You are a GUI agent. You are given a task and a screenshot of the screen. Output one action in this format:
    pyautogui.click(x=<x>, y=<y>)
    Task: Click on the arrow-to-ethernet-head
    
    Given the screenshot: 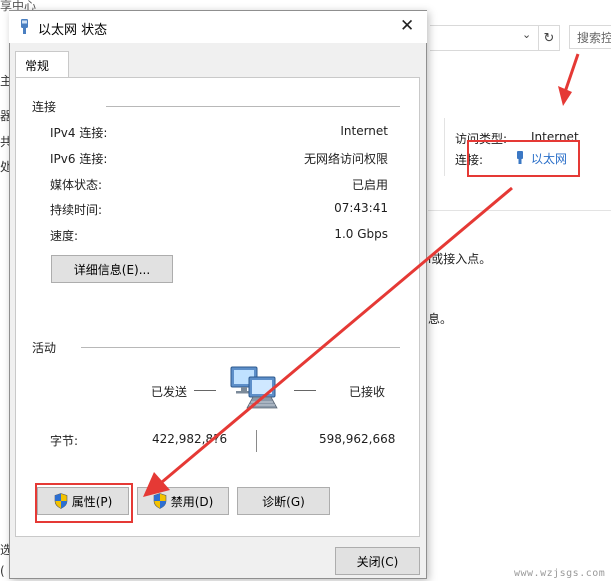 What is the action you would take?
    pyautogui.click(x=565, y=96)
    